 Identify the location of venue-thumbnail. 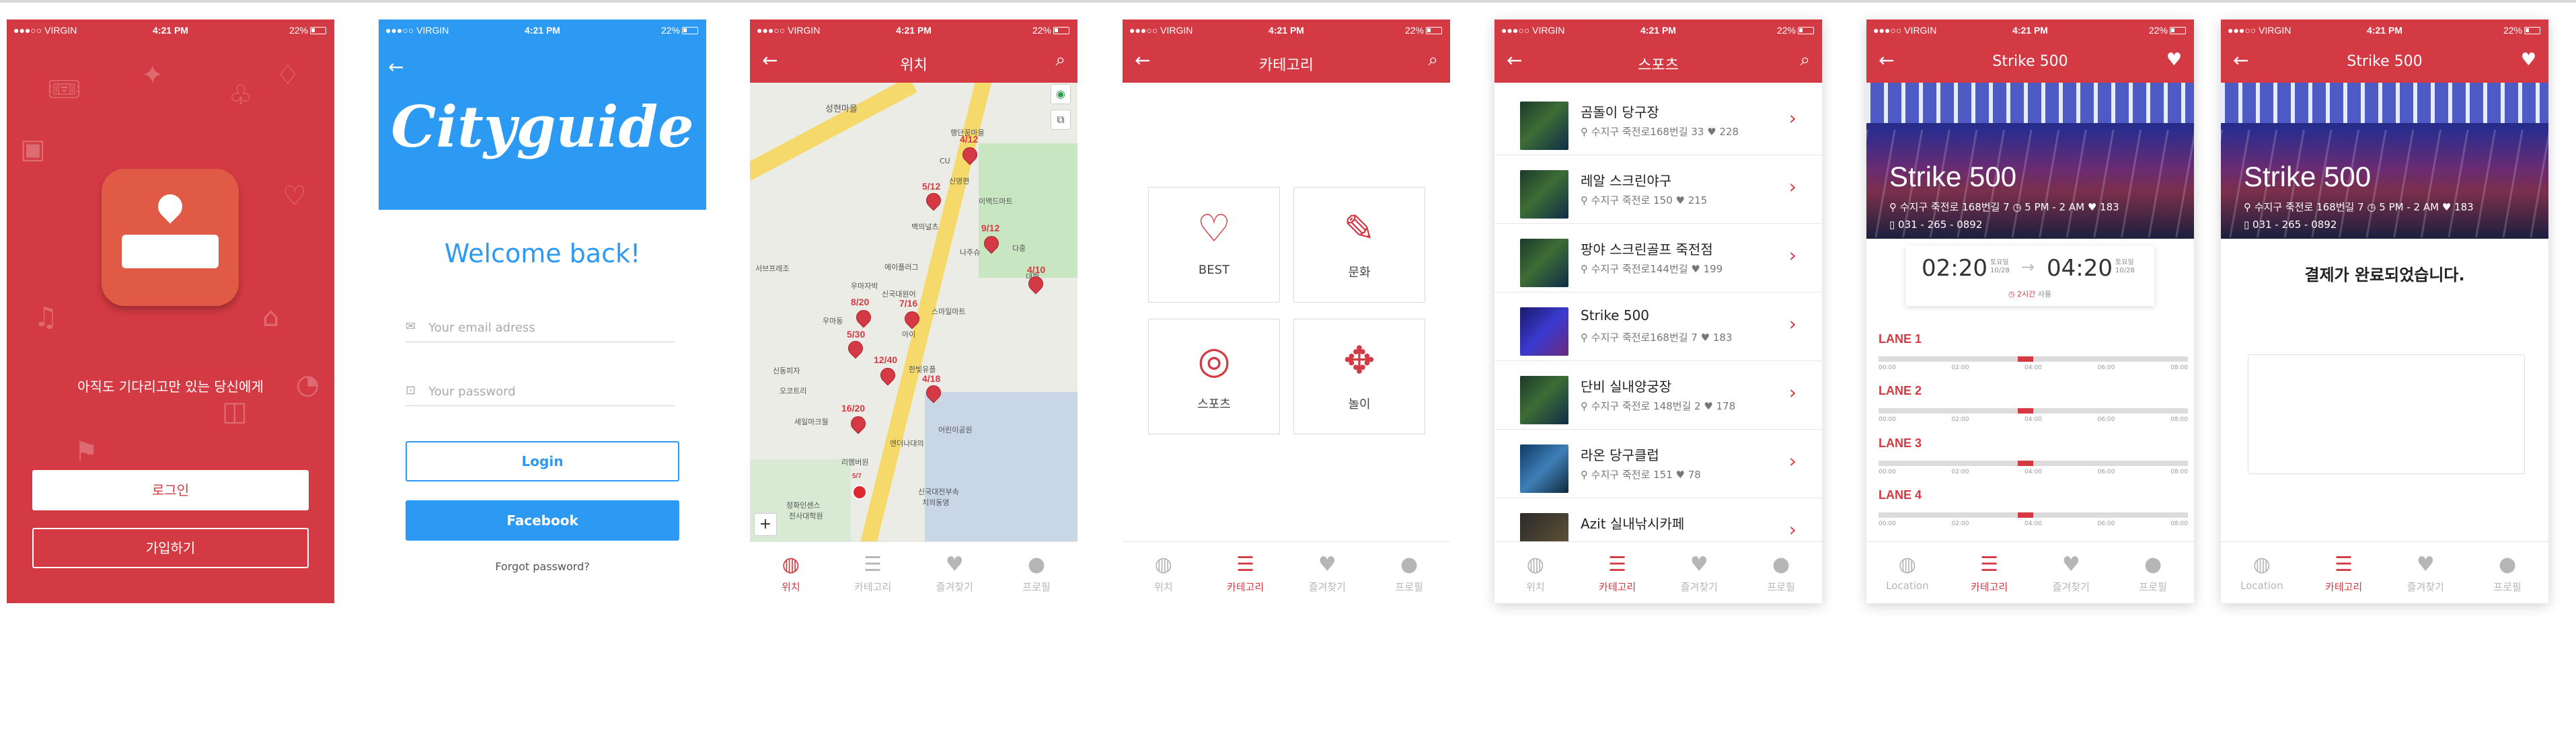
(1544, 468).